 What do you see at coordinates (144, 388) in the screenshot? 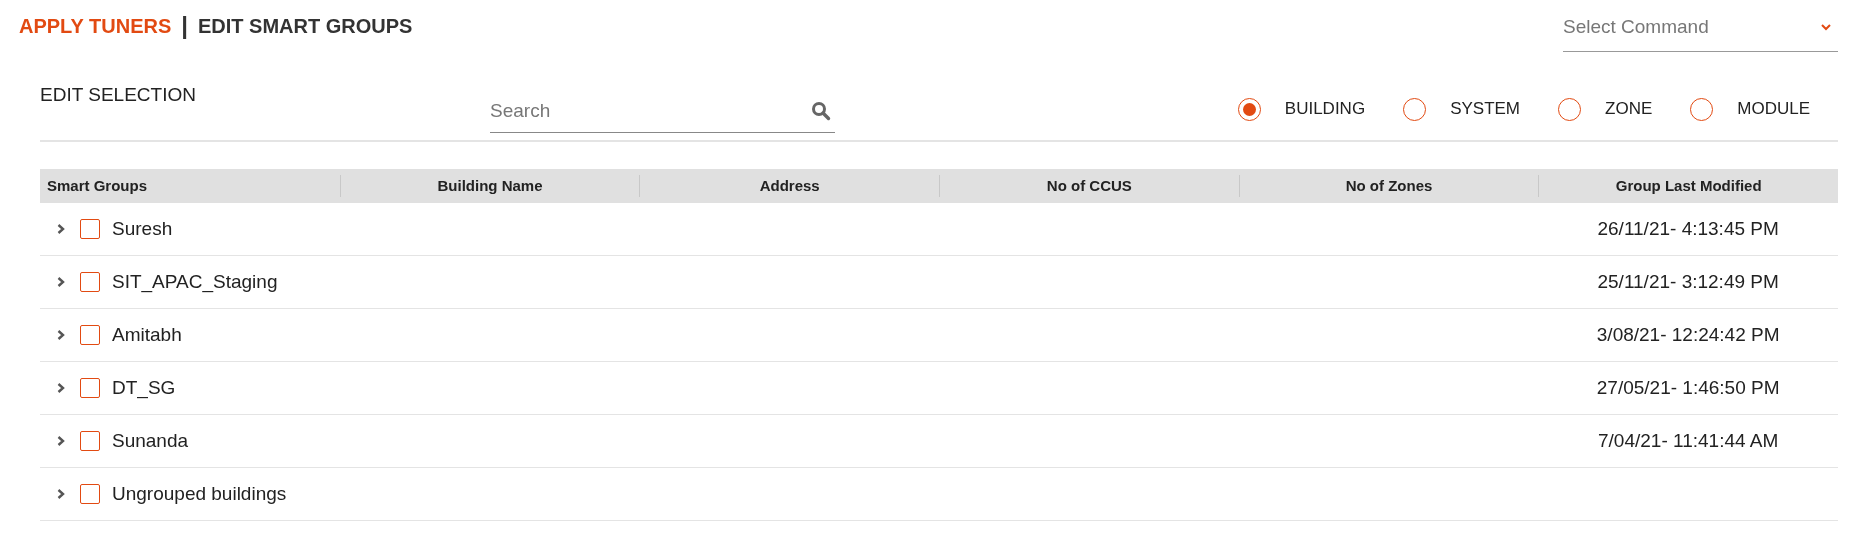
I see `group-name: DT_SG` at bounding box center [144, 388].